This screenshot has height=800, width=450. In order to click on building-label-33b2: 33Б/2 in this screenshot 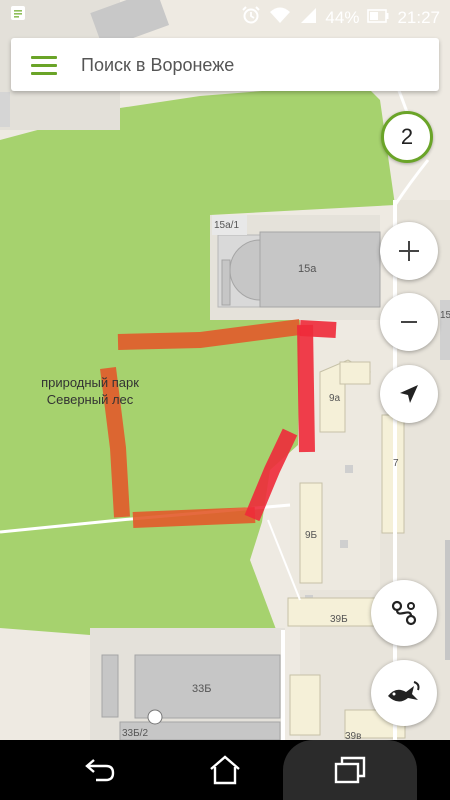, I will do `click(135, 733)`.